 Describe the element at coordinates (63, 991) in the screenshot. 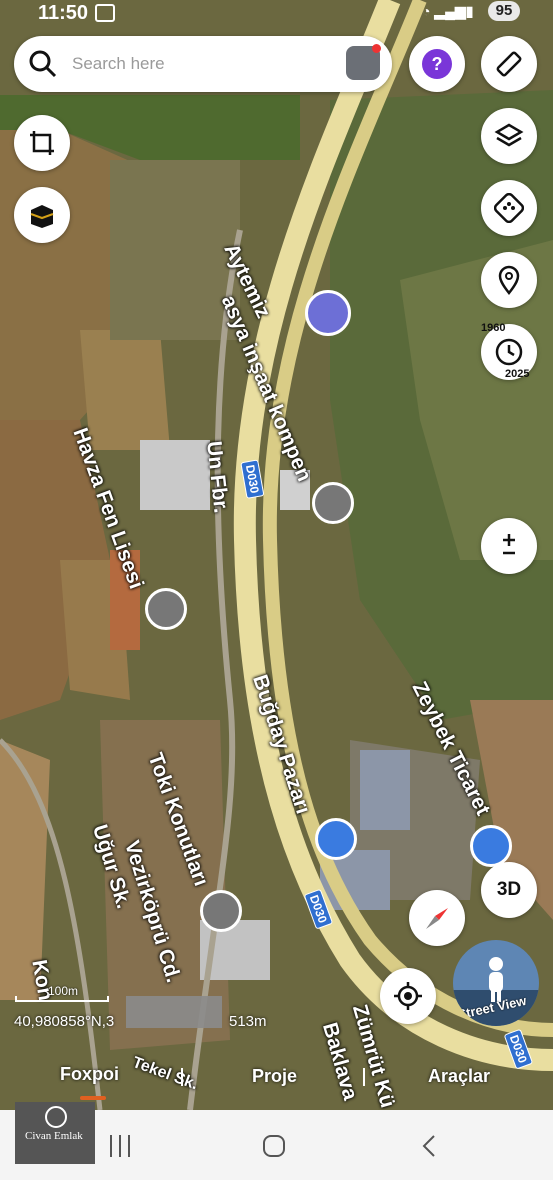

I see `scale-label: 100m` at that location.